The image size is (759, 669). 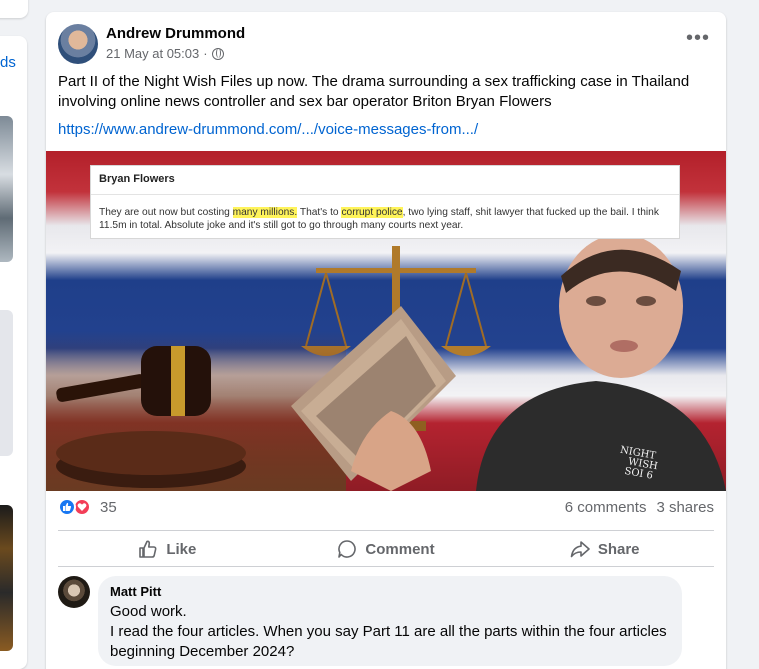 What do you see at coordinates (386, 566) in the screenshot?
I see `actions-divider-bottom` at bounding box center [386, 566].